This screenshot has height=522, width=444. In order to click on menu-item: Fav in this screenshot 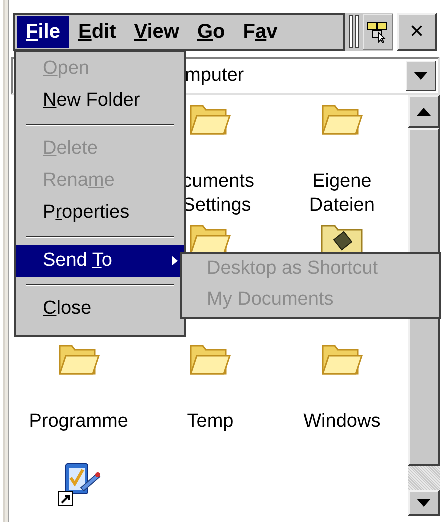, I will do `click(260, 32)`.